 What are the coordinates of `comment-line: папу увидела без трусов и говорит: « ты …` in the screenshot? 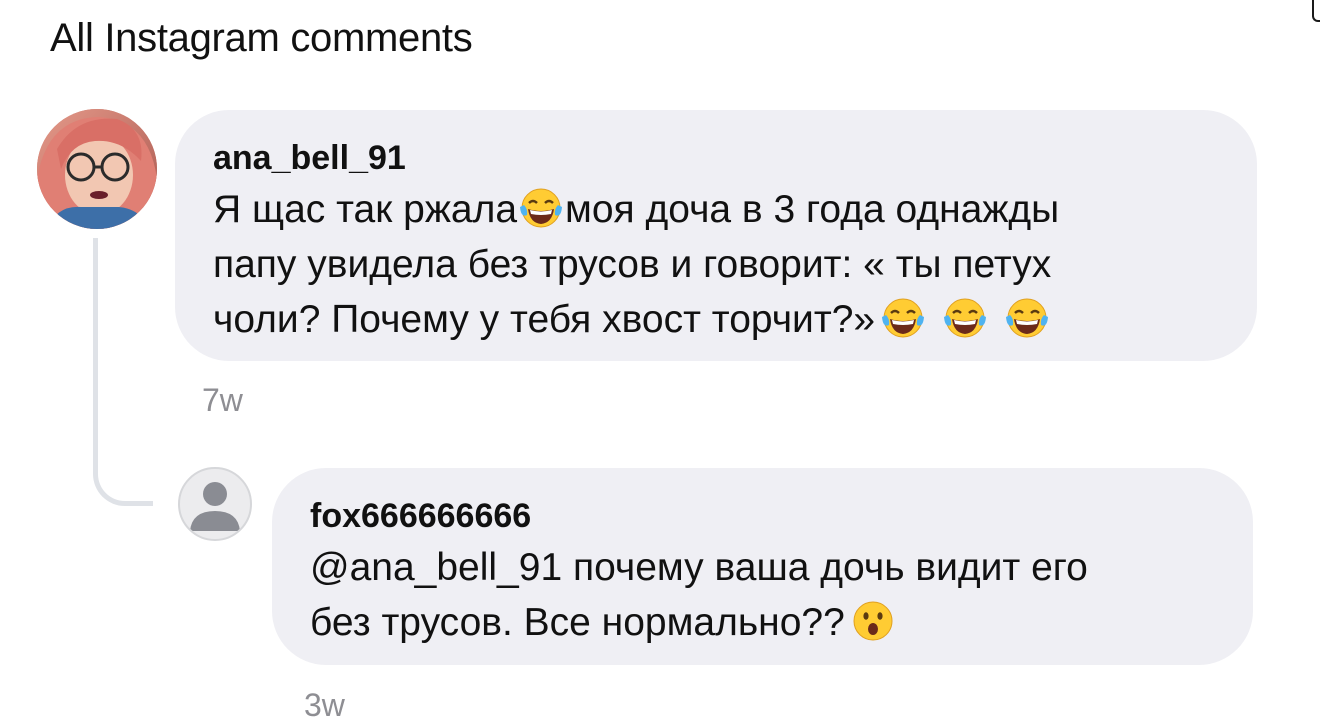 It's located at (716, 264).